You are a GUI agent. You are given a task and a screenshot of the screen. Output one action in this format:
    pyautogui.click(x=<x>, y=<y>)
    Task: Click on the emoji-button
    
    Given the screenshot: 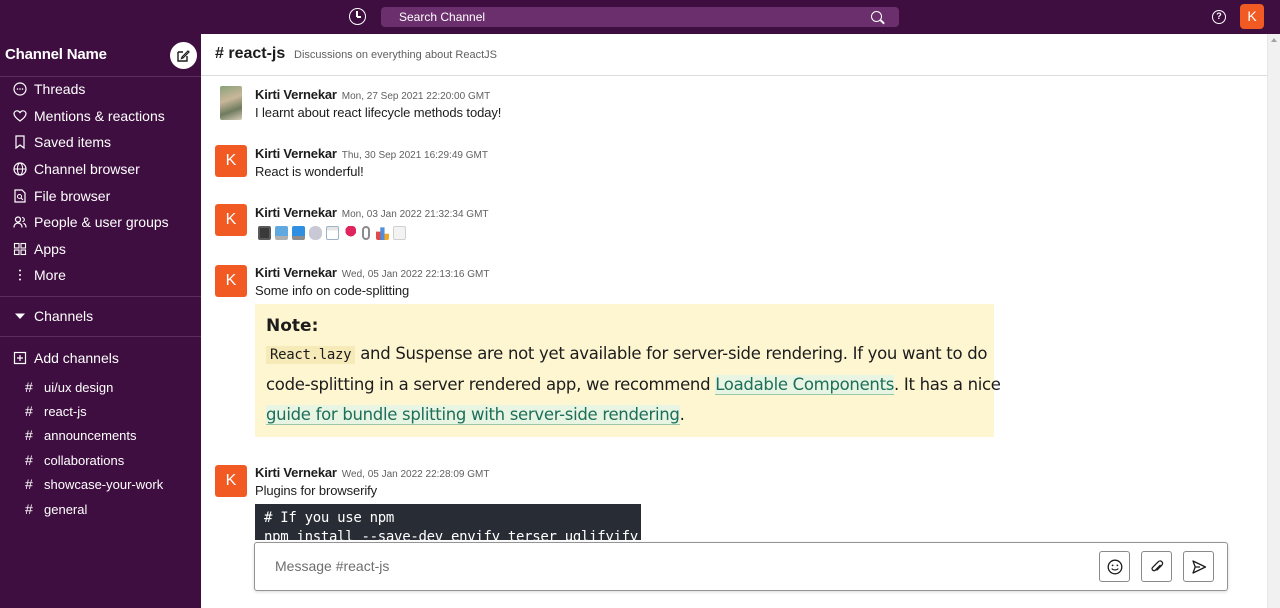 What is the action you would take?
    pyautogui.click(x=1114, y=566)
    